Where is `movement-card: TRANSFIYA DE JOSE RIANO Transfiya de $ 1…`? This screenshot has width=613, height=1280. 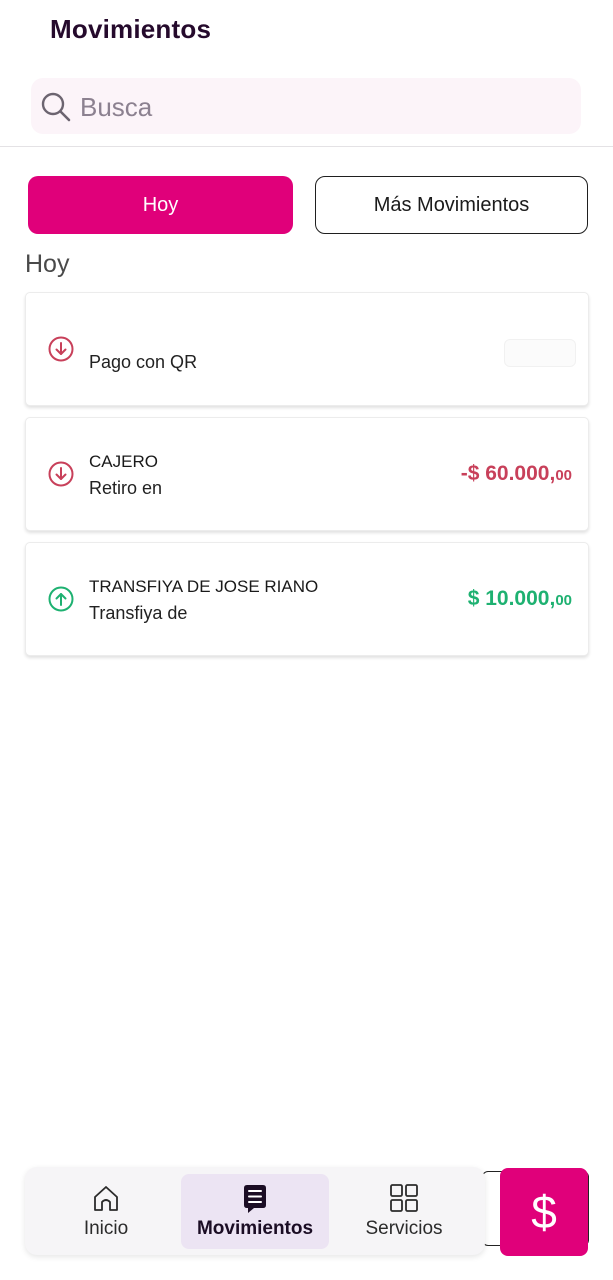
movement-card: TRANSFIYA DE JOSE RIANO Transfiya de $ 1… is located at coordinates (307, 599).